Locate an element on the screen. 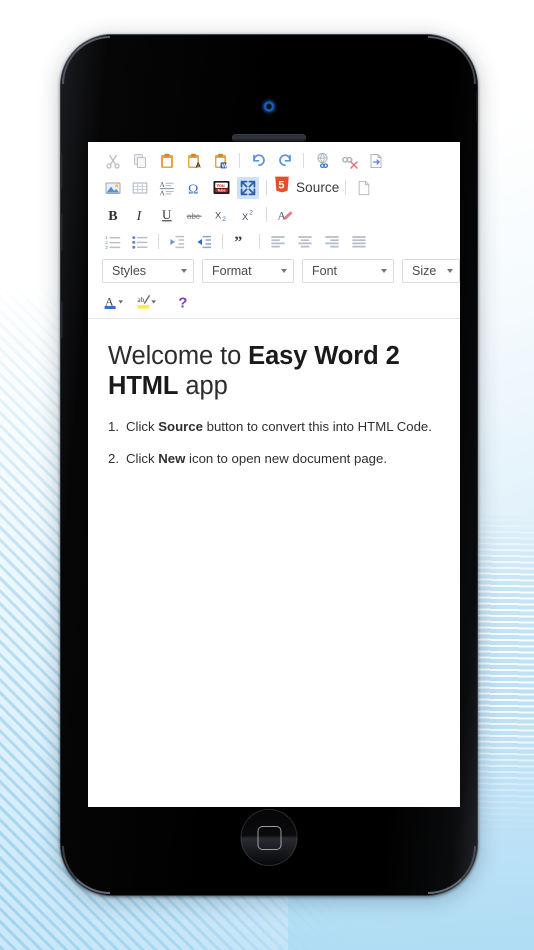 The width and height of the screenshot is (534, 950). svg-text: X is located at coordinates (245, 216).